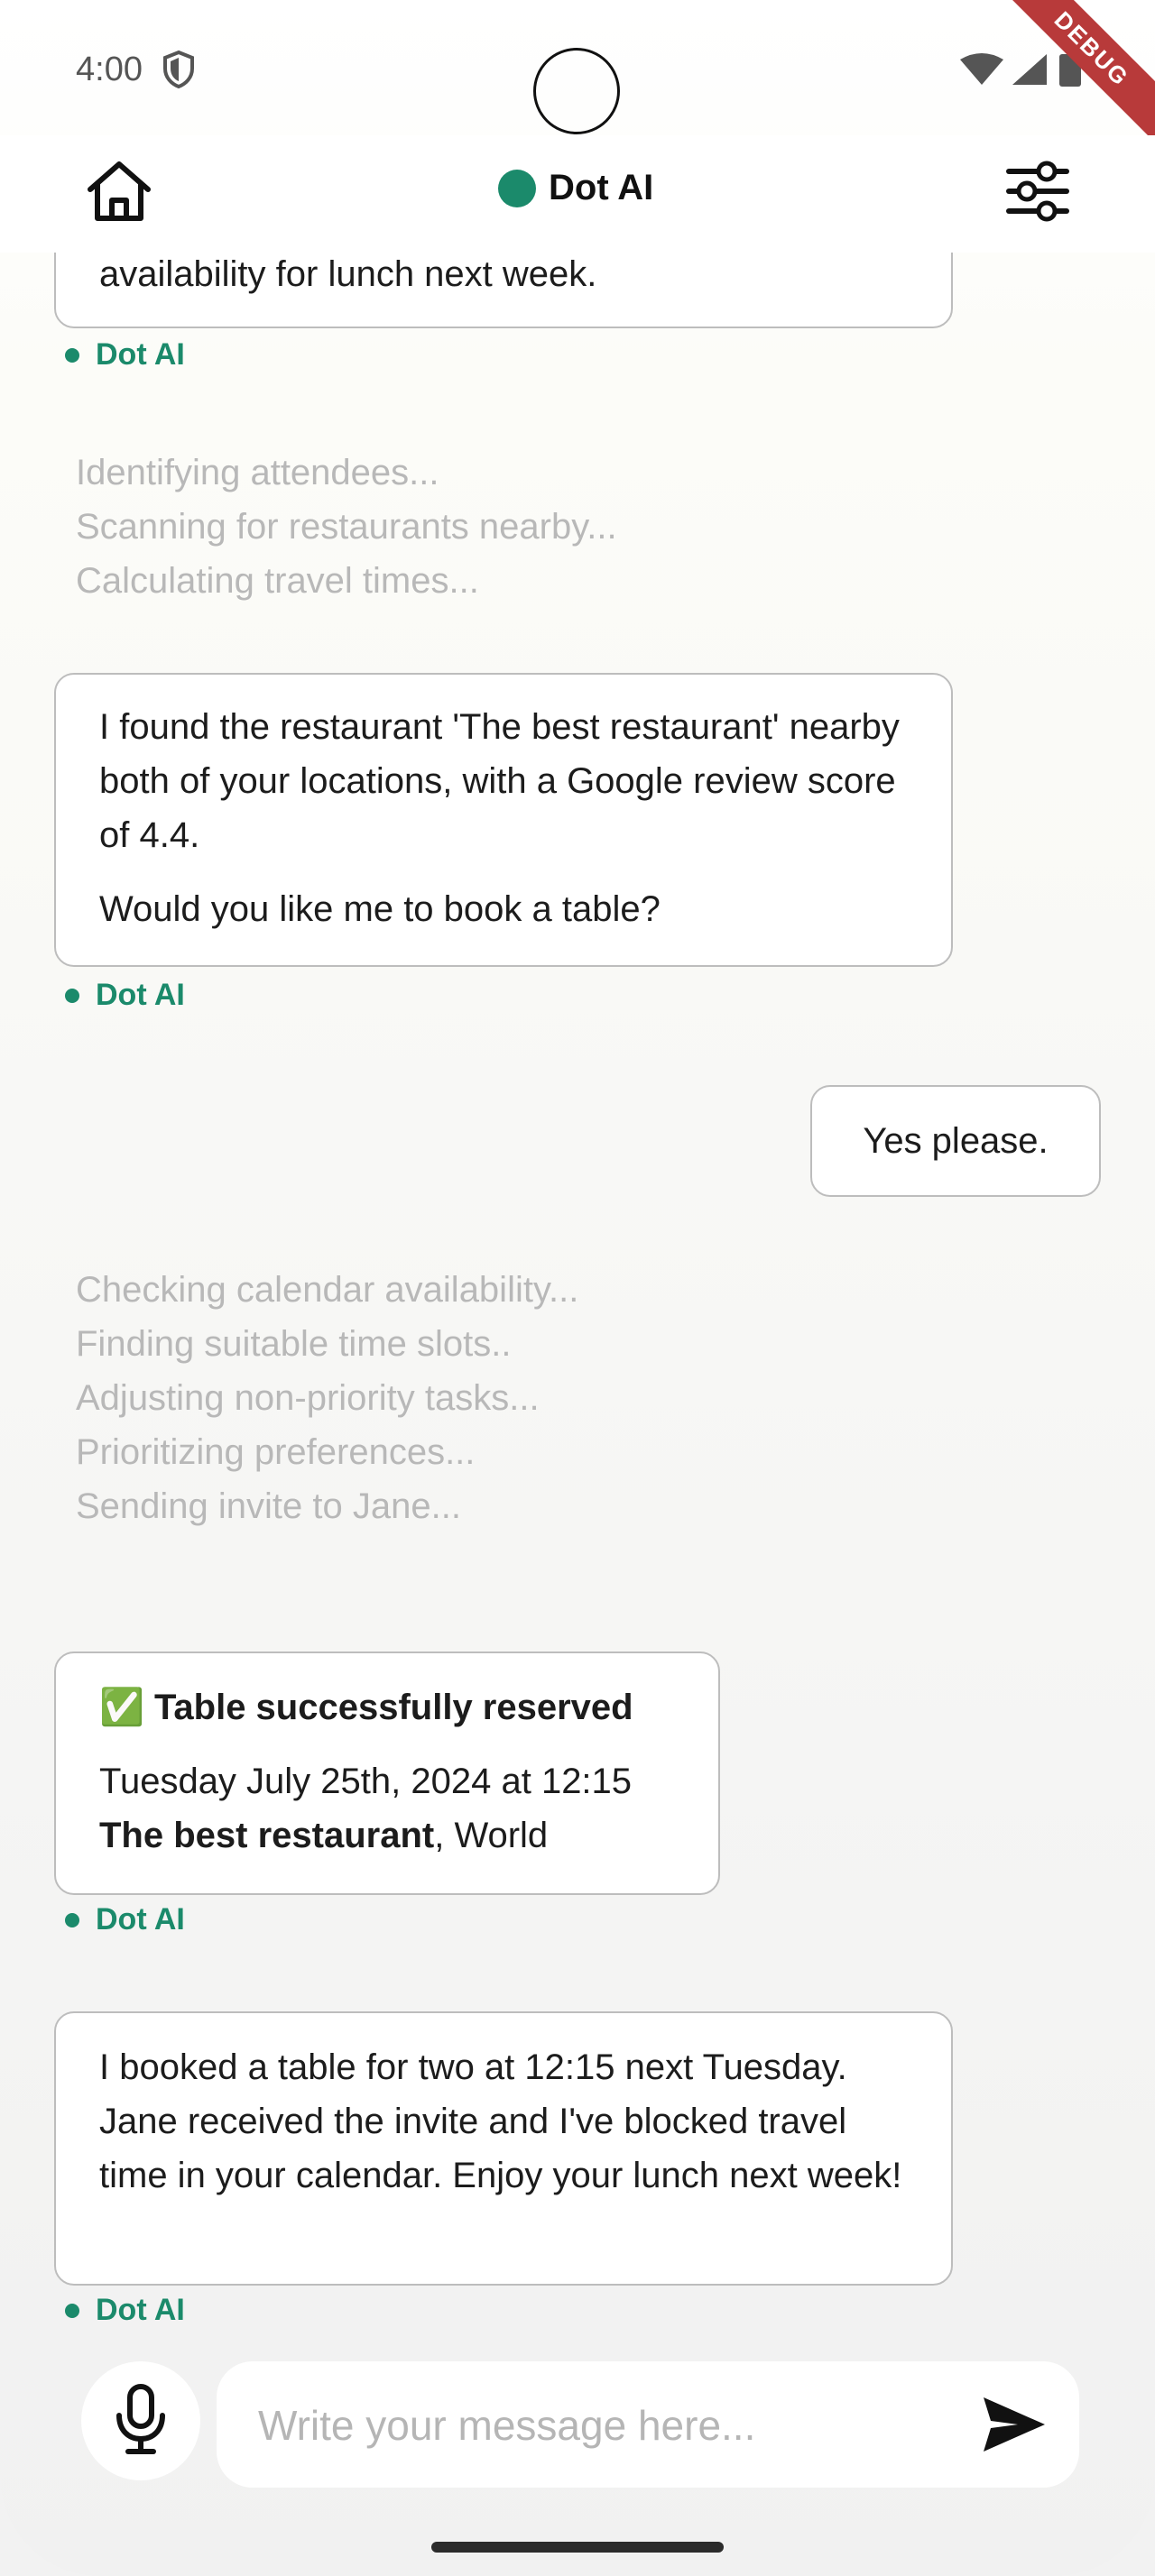 The height and width of the screenshot is (2576, 1155). What do you see at coordinates (366, 1782) in the screenshot?
I see `reservation-datetime: Tuesday July 25th, 2024 at 12:15` at bounding box center [366, 1782].